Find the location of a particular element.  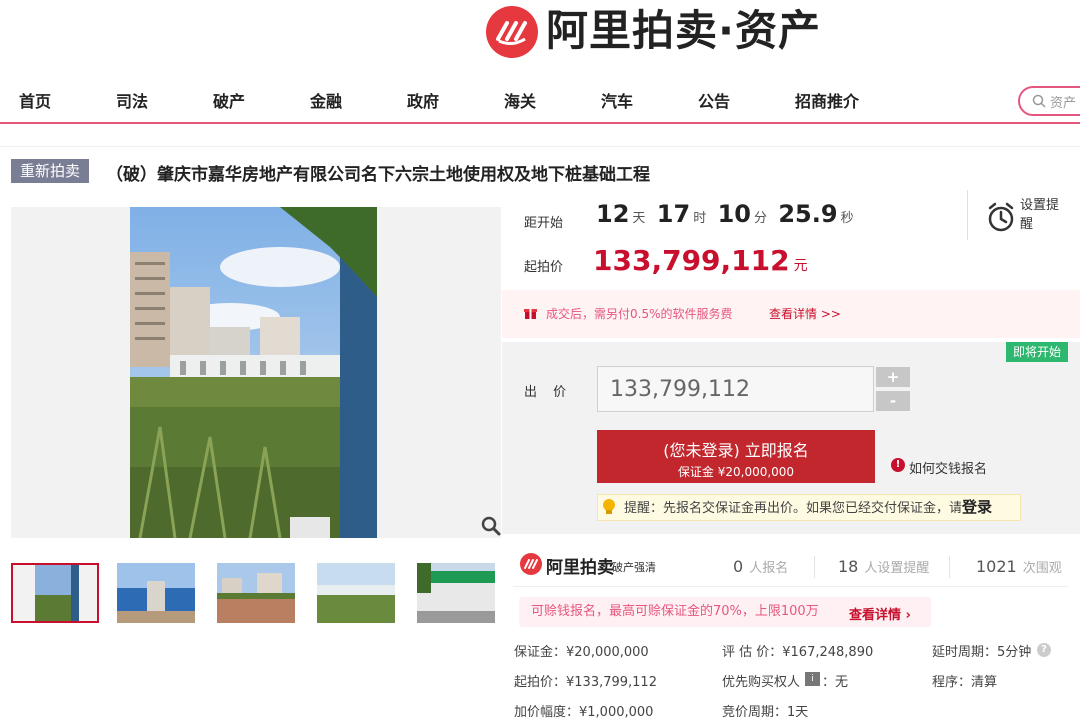

preemption-value: ：无 is located at coordinates (835, 682).